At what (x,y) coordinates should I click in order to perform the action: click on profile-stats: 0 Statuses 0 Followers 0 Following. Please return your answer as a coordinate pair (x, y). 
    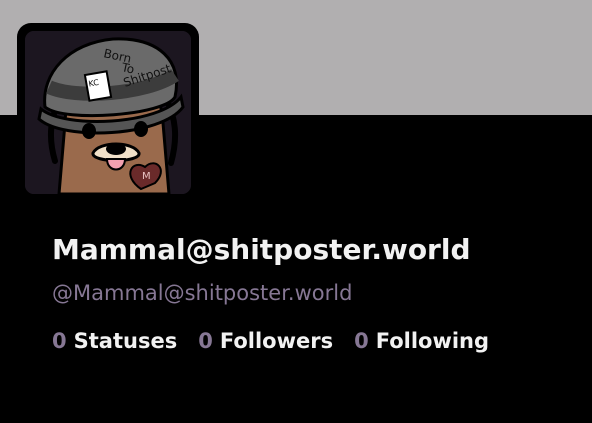
    Looking at the image, I should click on (270, 341).